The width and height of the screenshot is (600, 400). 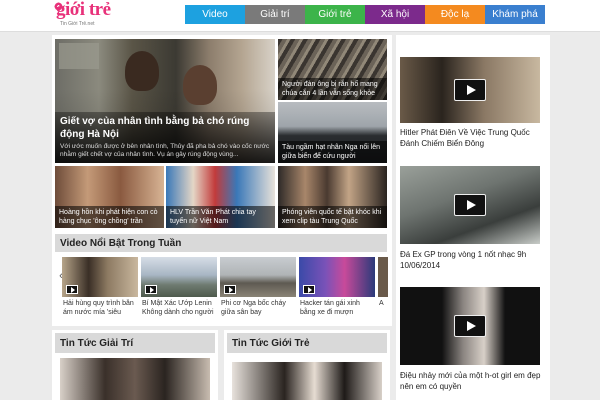 I want to click on video-card: A, so click(x=383, y=289).